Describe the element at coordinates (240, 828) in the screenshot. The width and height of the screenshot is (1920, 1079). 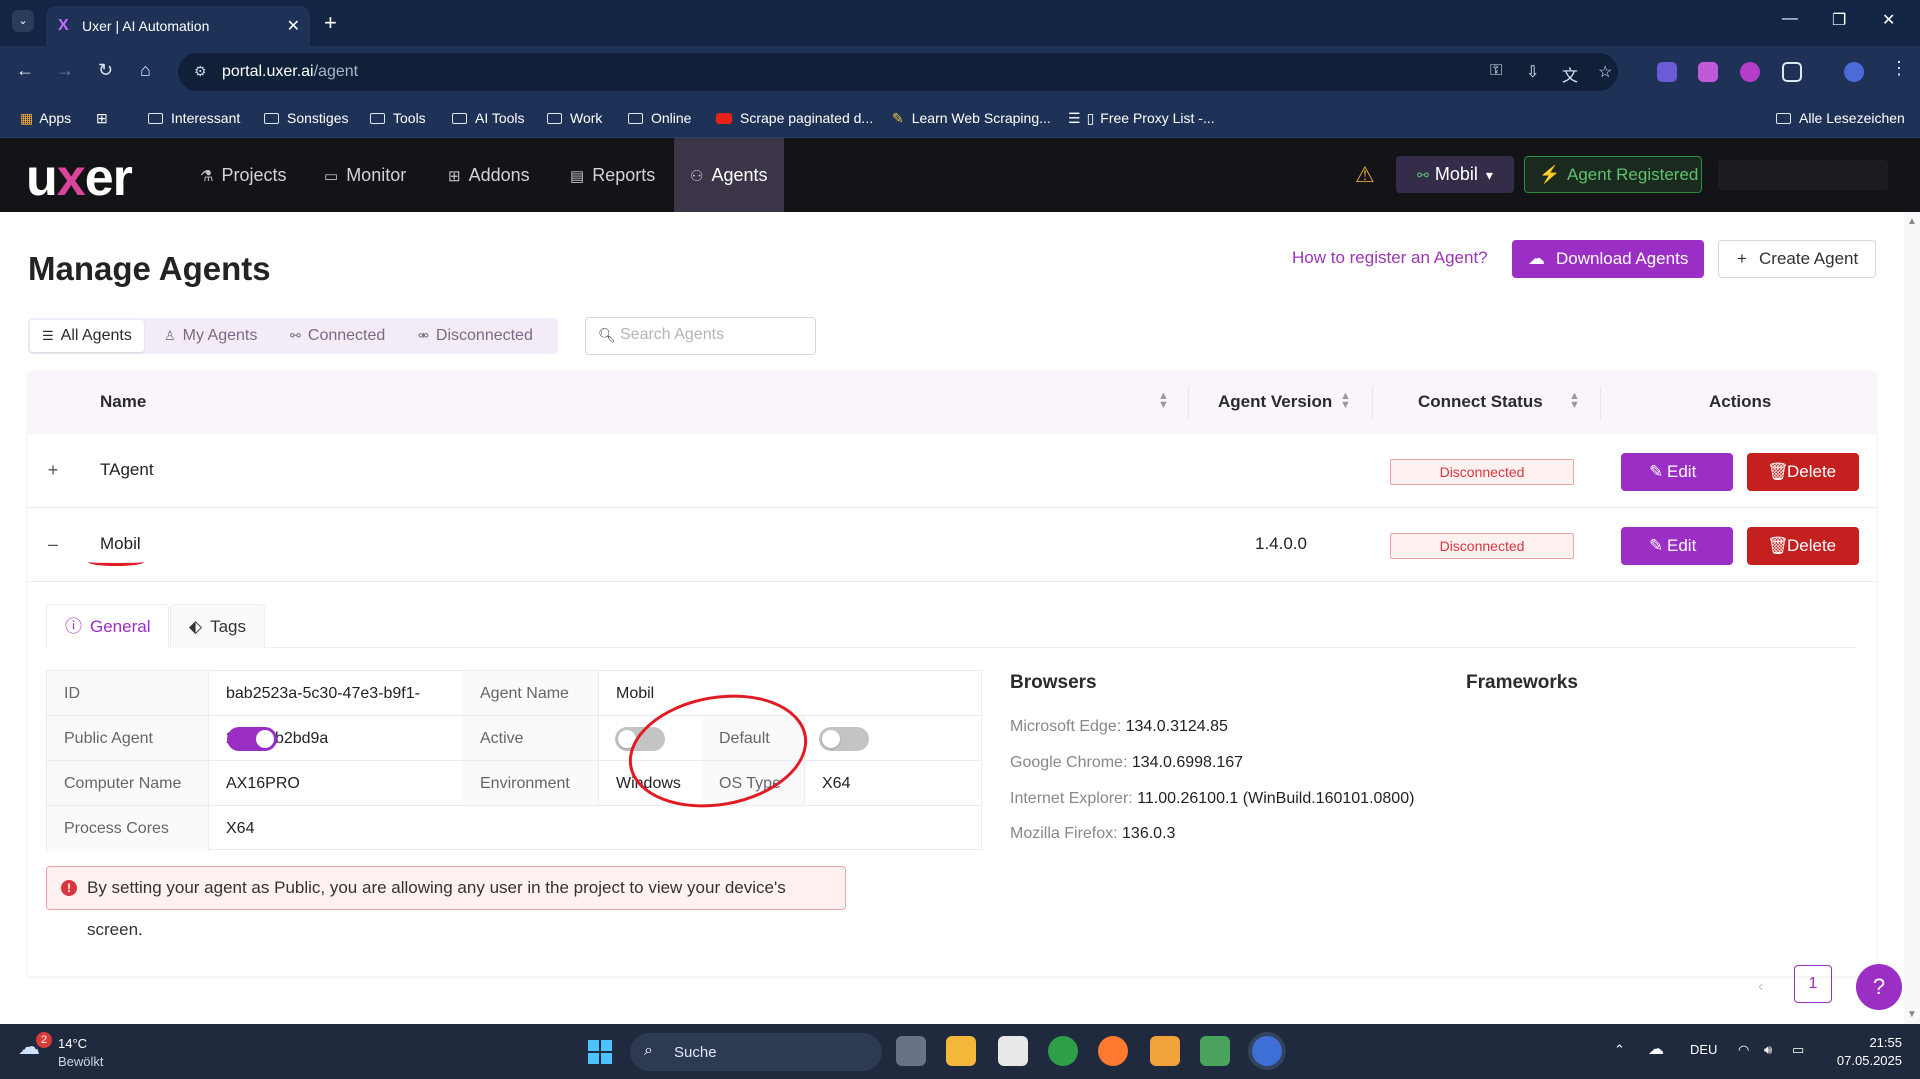
I see `process-cores-value: X64` at that location.